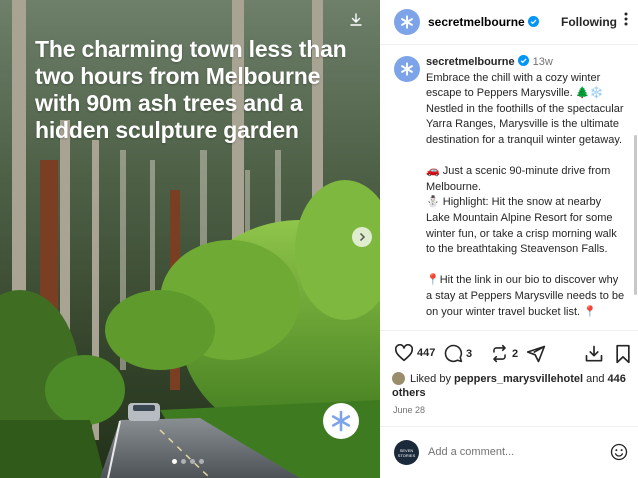  Describe the element at coordinates (499, 353) in the screenshot. I see `repost-icon` at that location.